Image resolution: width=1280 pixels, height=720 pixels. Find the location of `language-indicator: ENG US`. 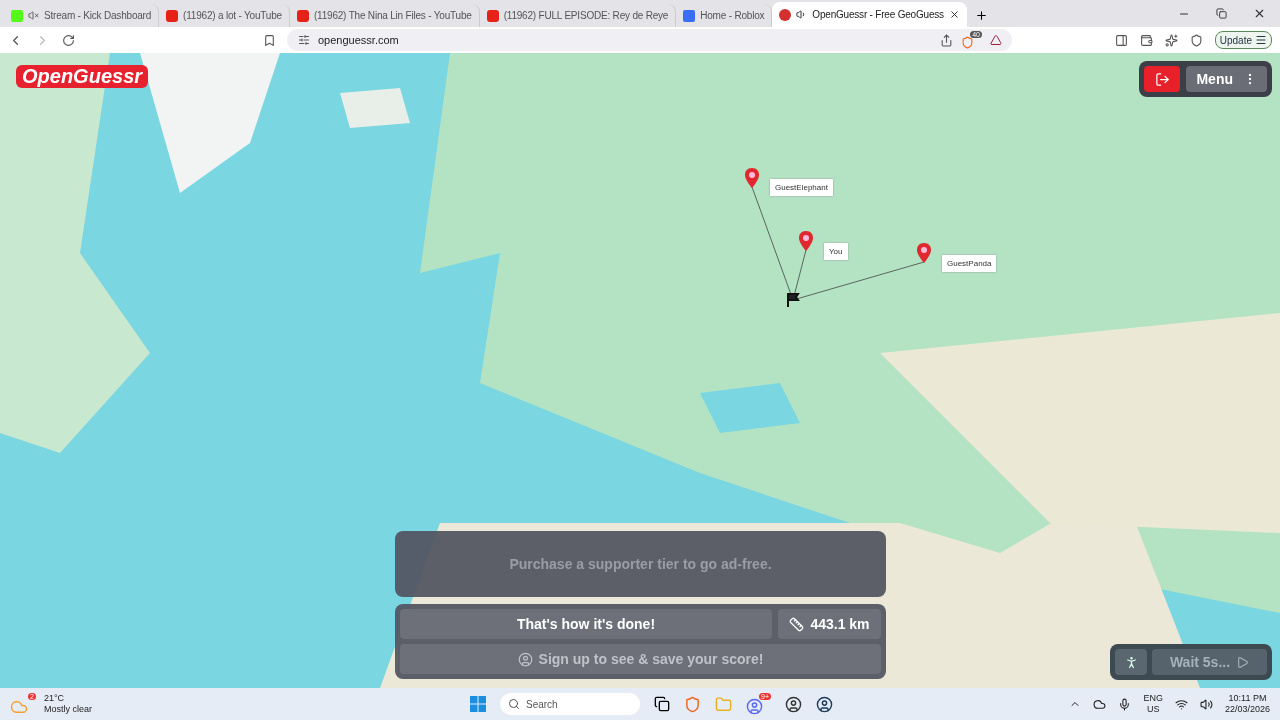

language-indicator: ENG US is located at coordinates (1153, 704).